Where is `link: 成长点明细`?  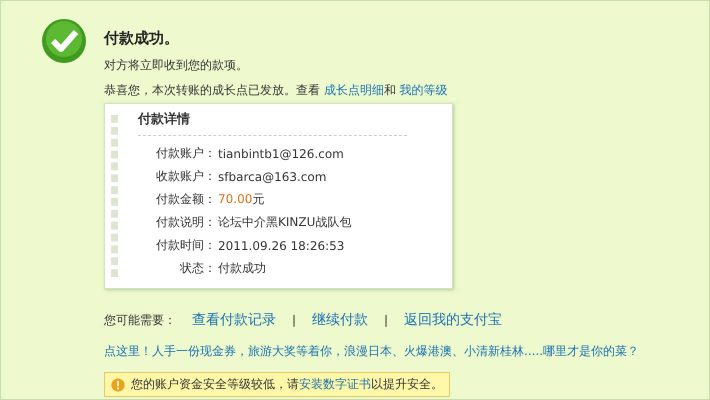
link: 成长点明细 is located at coordinates (354, 90).